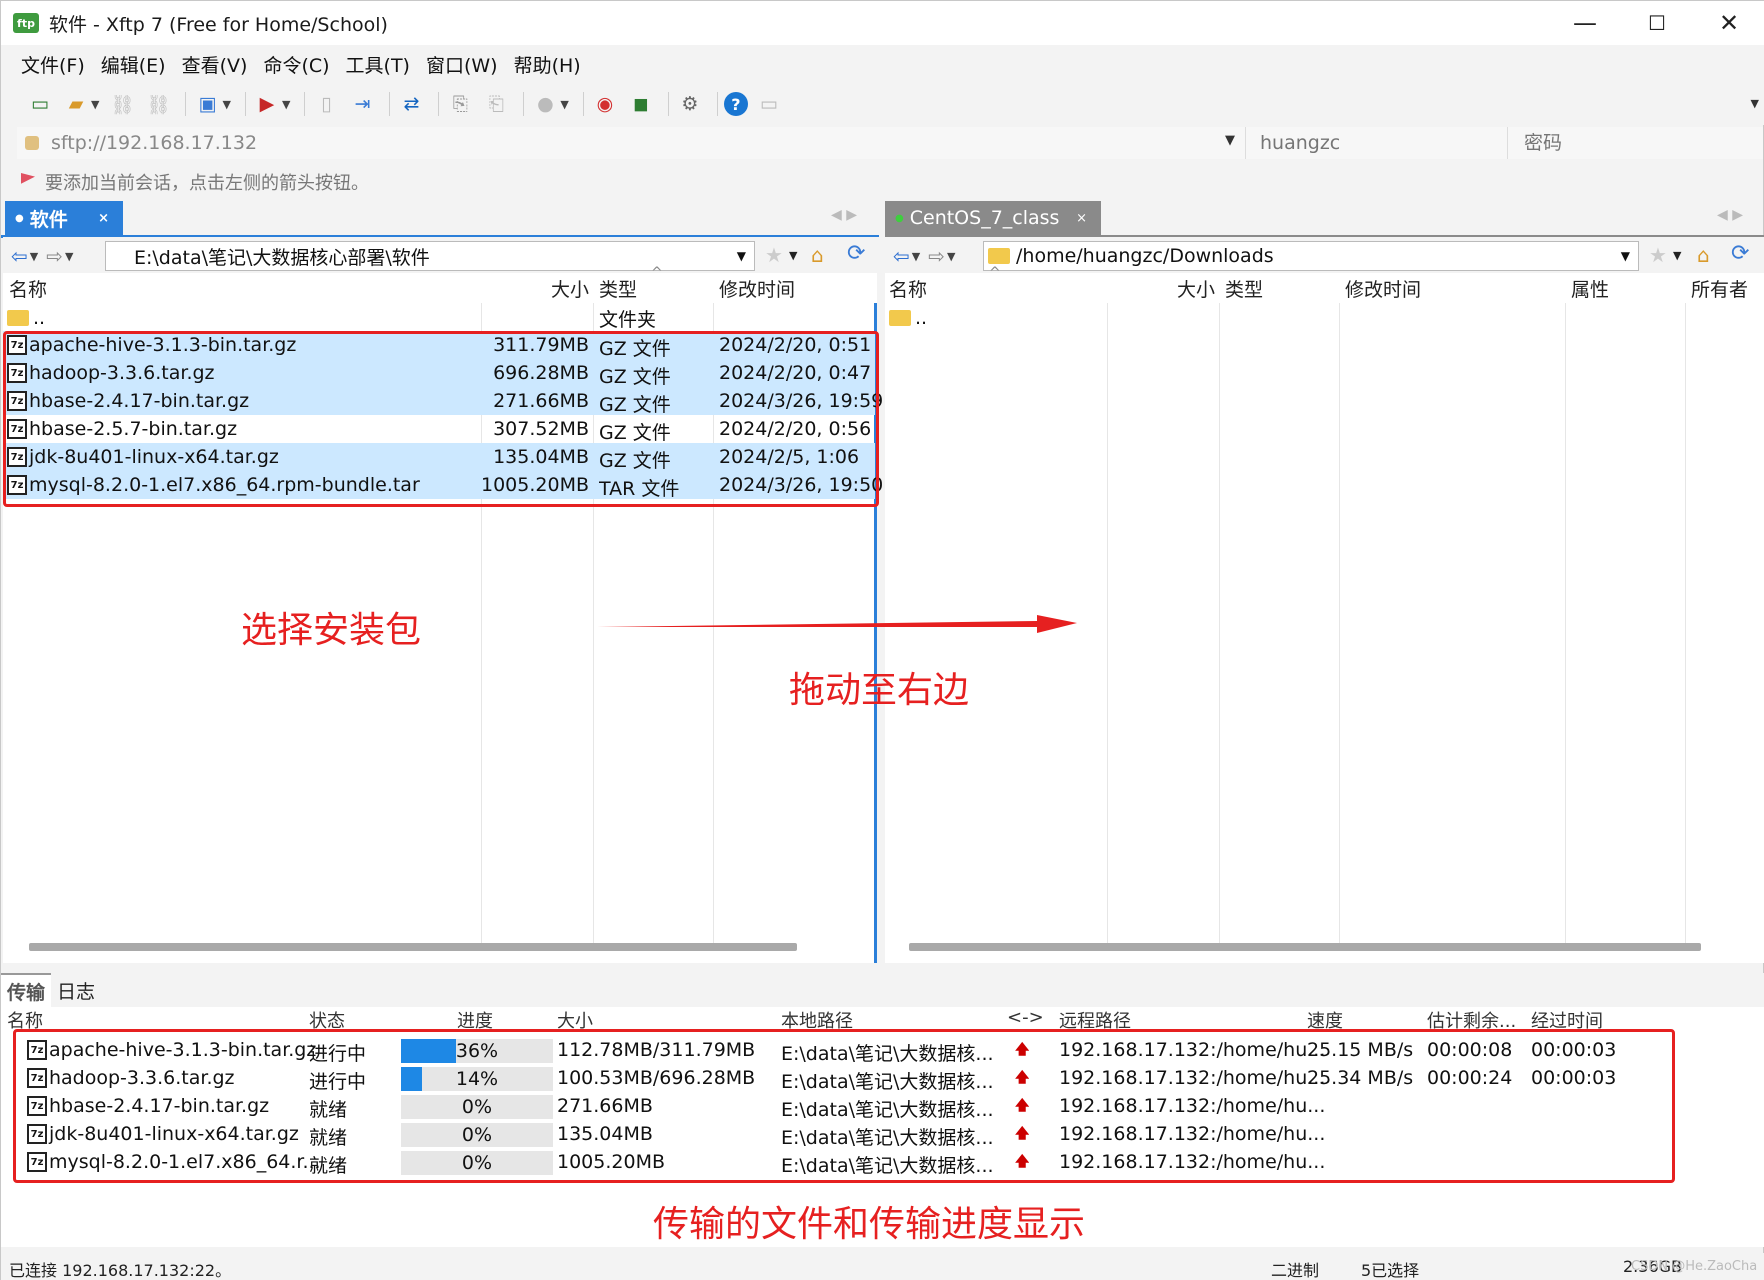 The width and height of the screenshot is (1764, 1280). Describe the element at coordinates (215, 64) in the screenshot. I see `menu-view: 查看(V)` at that location.